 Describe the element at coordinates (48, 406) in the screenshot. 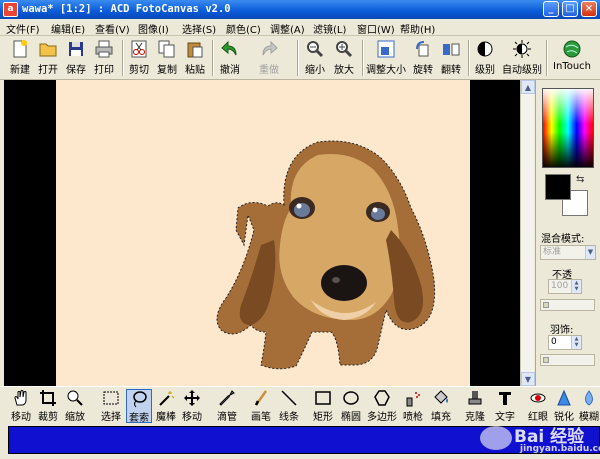

I see `tool-crop: 裁剪` at that location.